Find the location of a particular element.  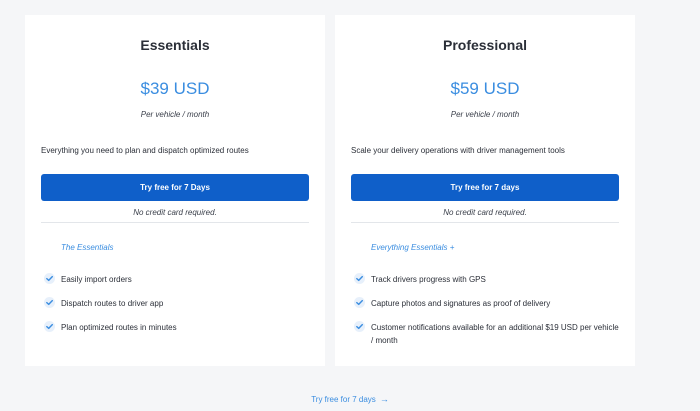

feature-text: Track drivers progress with GPS is located at coordinates (428, 279).